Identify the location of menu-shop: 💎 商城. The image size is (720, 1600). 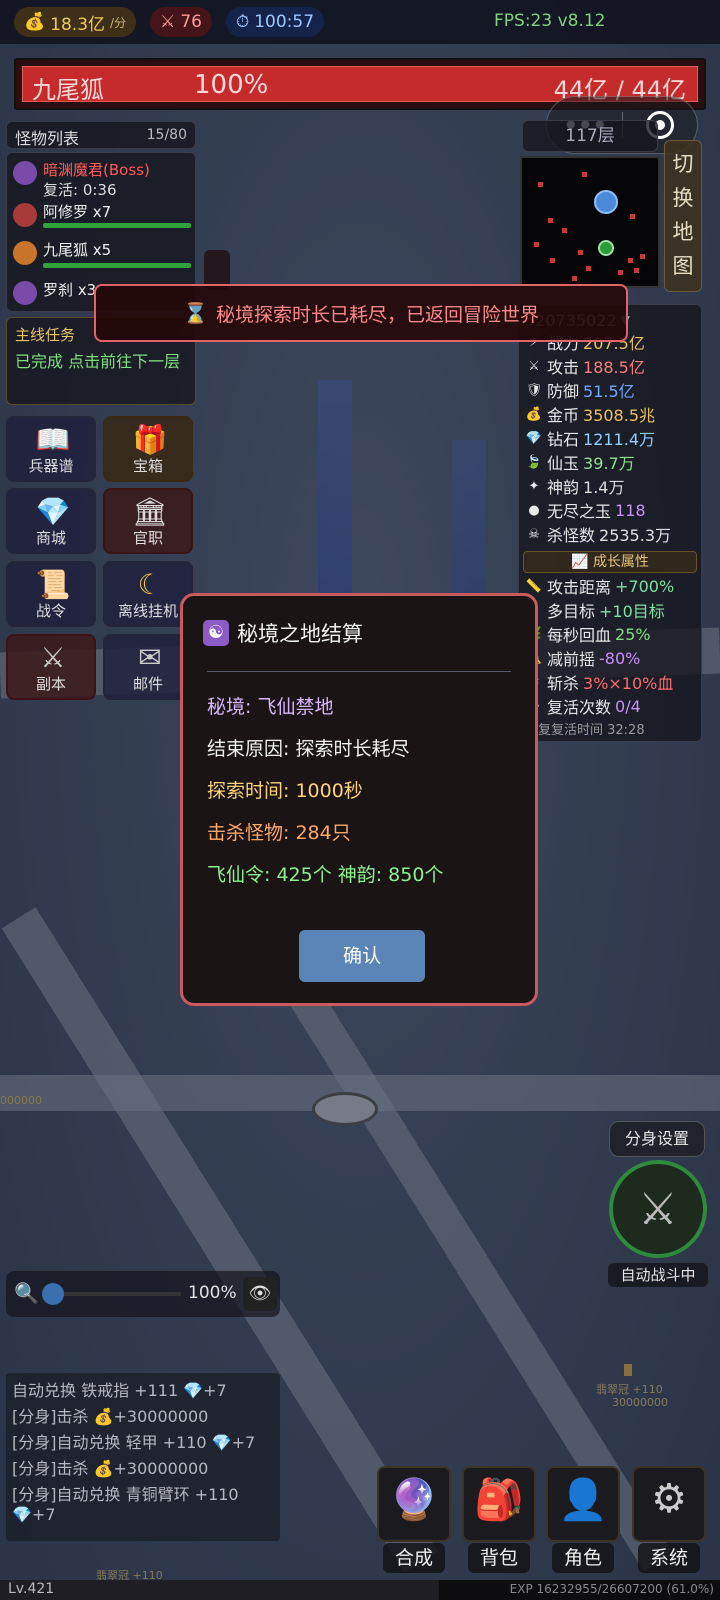
(51, 521).